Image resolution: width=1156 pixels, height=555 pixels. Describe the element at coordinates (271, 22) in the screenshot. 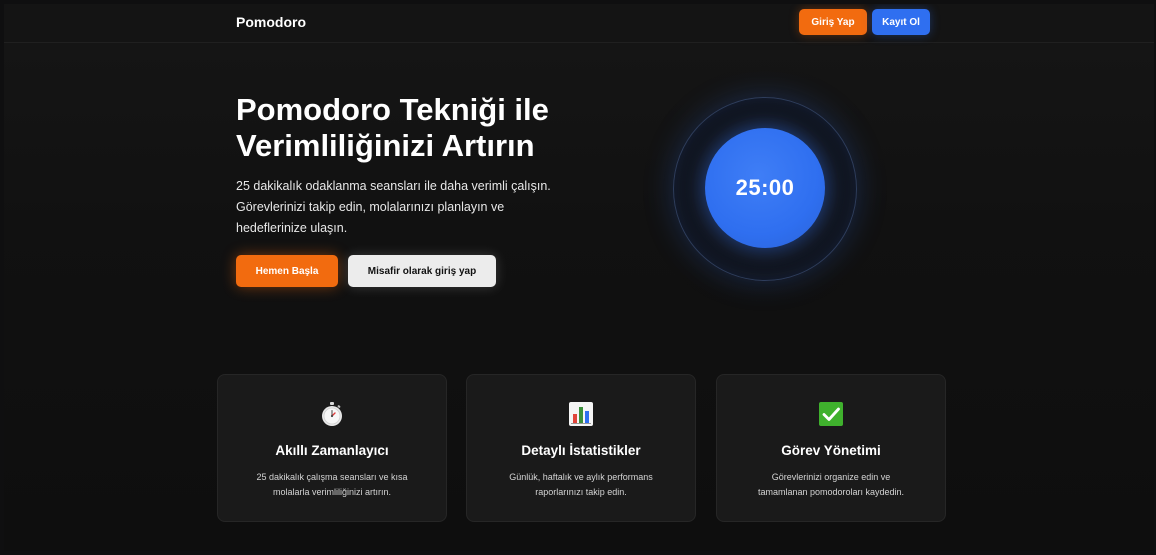

I see `brand-logo: Pomodoro` at that location.